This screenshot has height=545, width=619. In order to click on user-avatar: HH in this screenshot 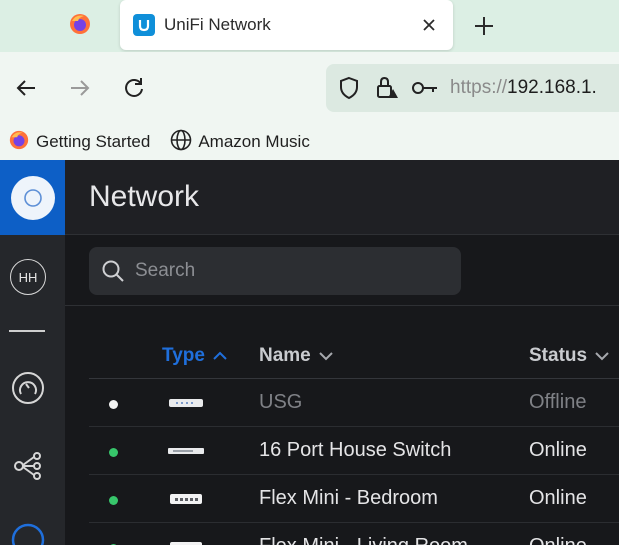, I will do `click(28, 277)`.